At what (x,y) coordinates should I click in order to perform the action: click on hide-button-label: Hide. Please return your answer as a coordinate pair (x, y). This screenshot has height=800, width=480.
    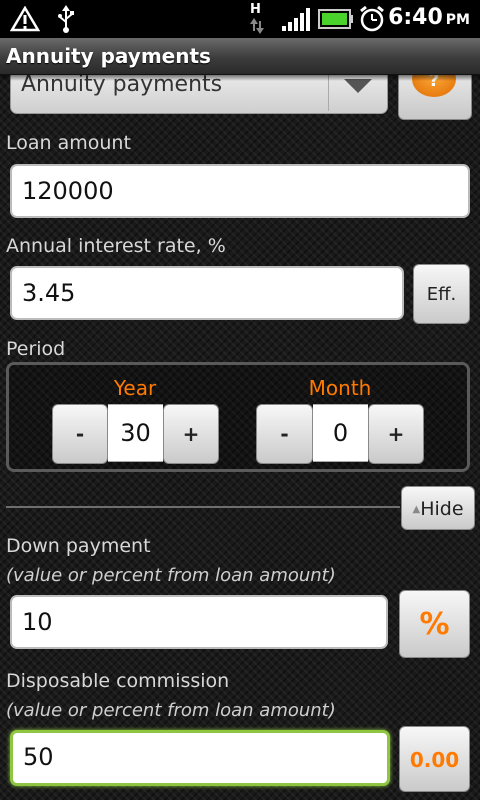
    Looking at the image, I should click on (442, 509).